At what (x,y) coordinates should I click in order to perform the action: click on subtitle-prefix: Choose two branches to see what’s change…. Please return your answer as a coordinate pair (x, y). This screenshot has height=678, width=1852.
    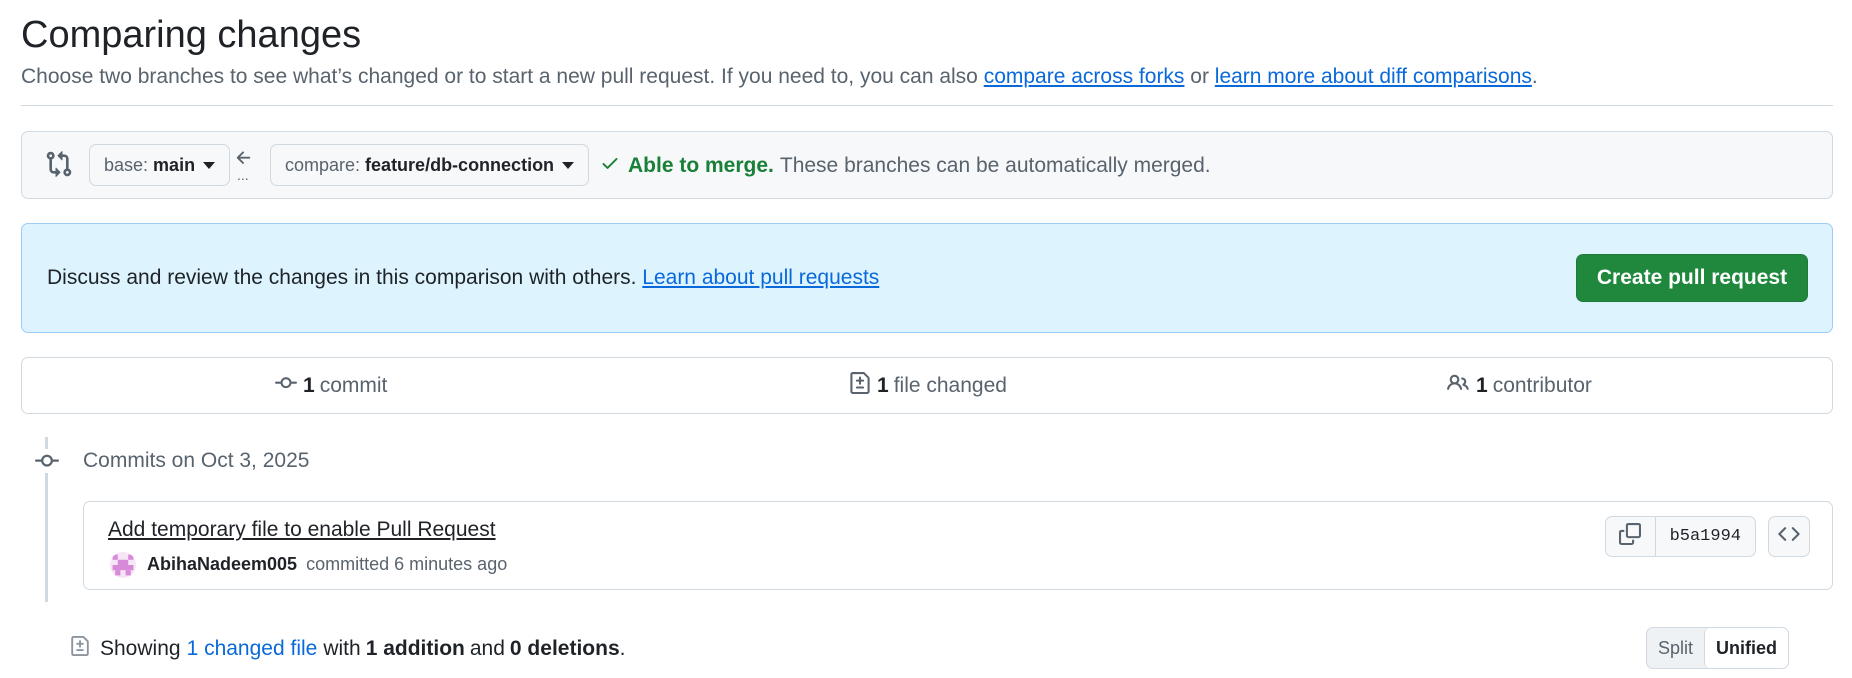
    Looking at the image, I should click on (502, 76).